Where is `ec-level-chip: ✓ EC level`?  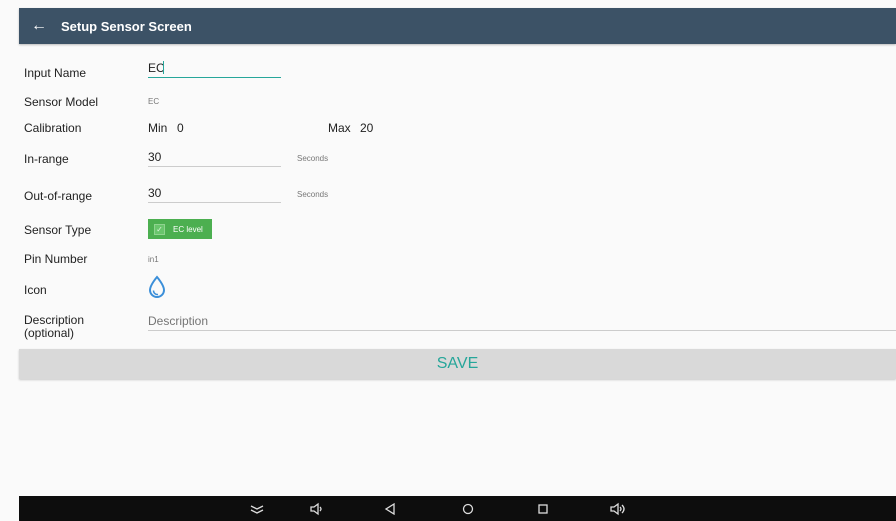 ec-level-chip: ✓ EC level is located at coordinates (180, 229).